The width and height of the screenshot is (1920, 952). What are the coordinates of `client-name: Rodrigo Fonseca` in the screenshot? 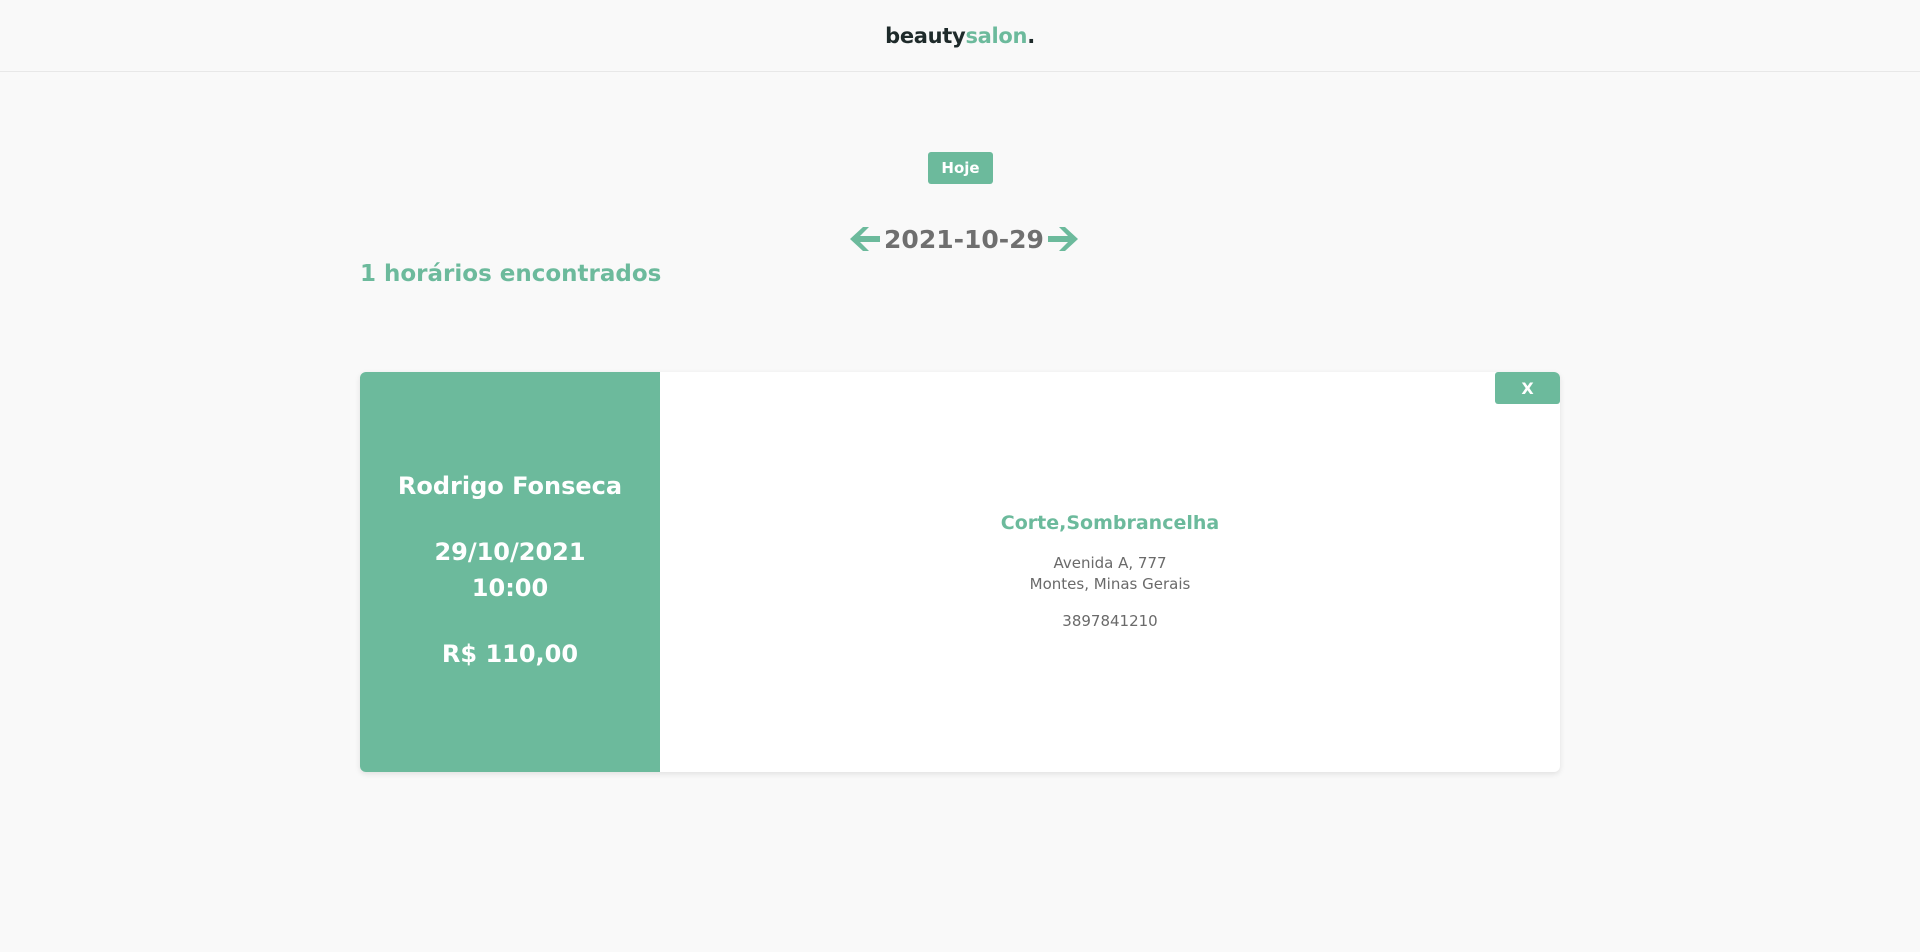 It's located at (510, 486).